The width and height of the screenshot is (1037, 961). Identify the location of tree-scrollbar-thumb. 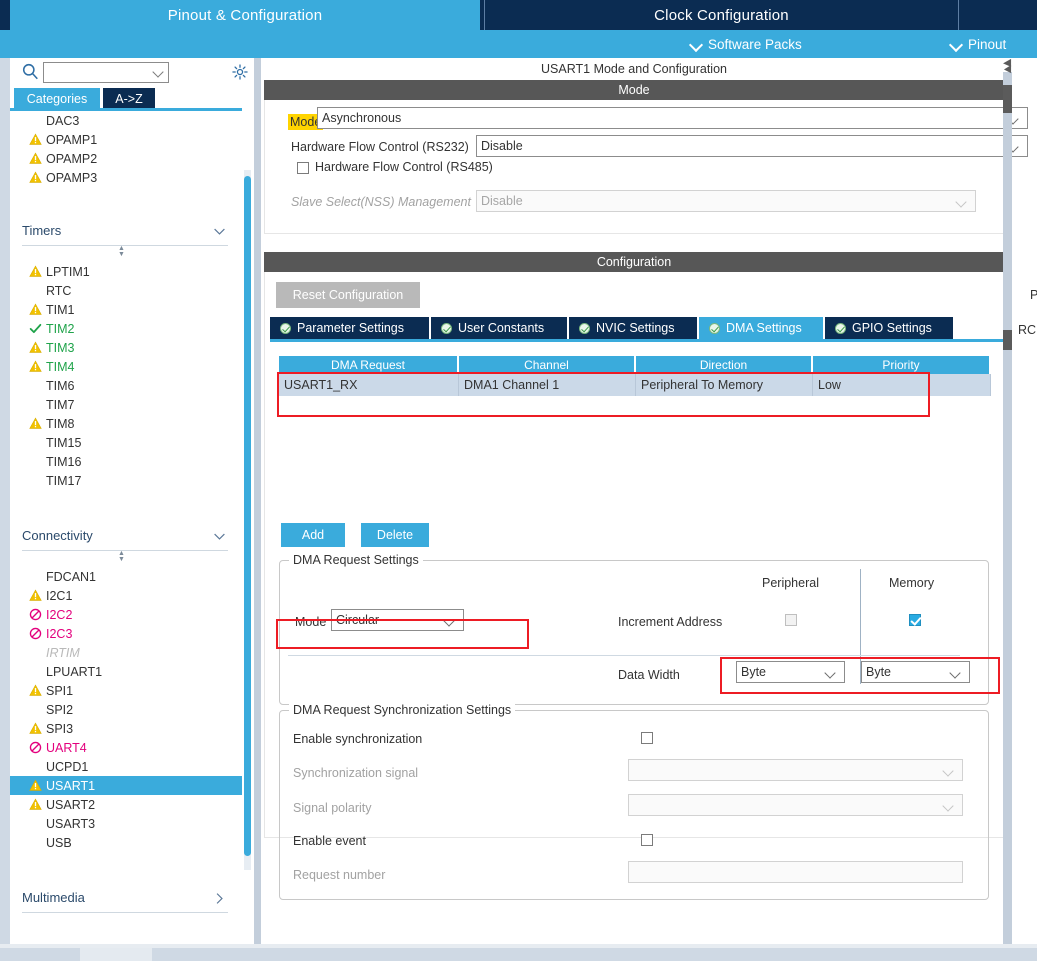
(247, 516).